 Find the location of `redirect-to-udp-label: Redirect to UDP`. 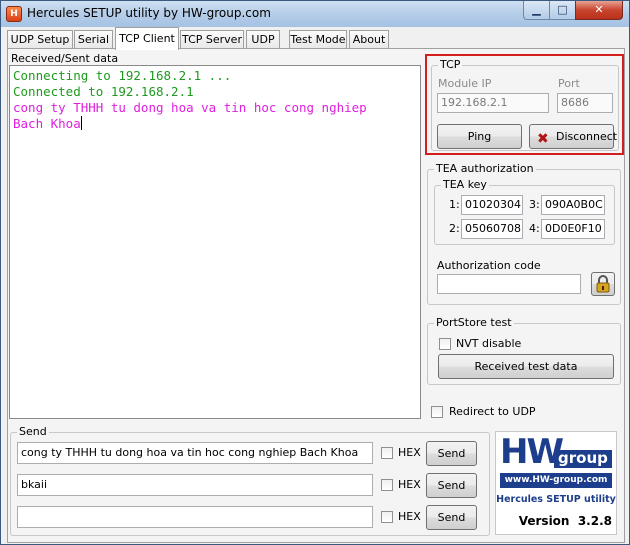

redirect-to-udp-label: Redirect to UDP is located at coordinates (492, 411).